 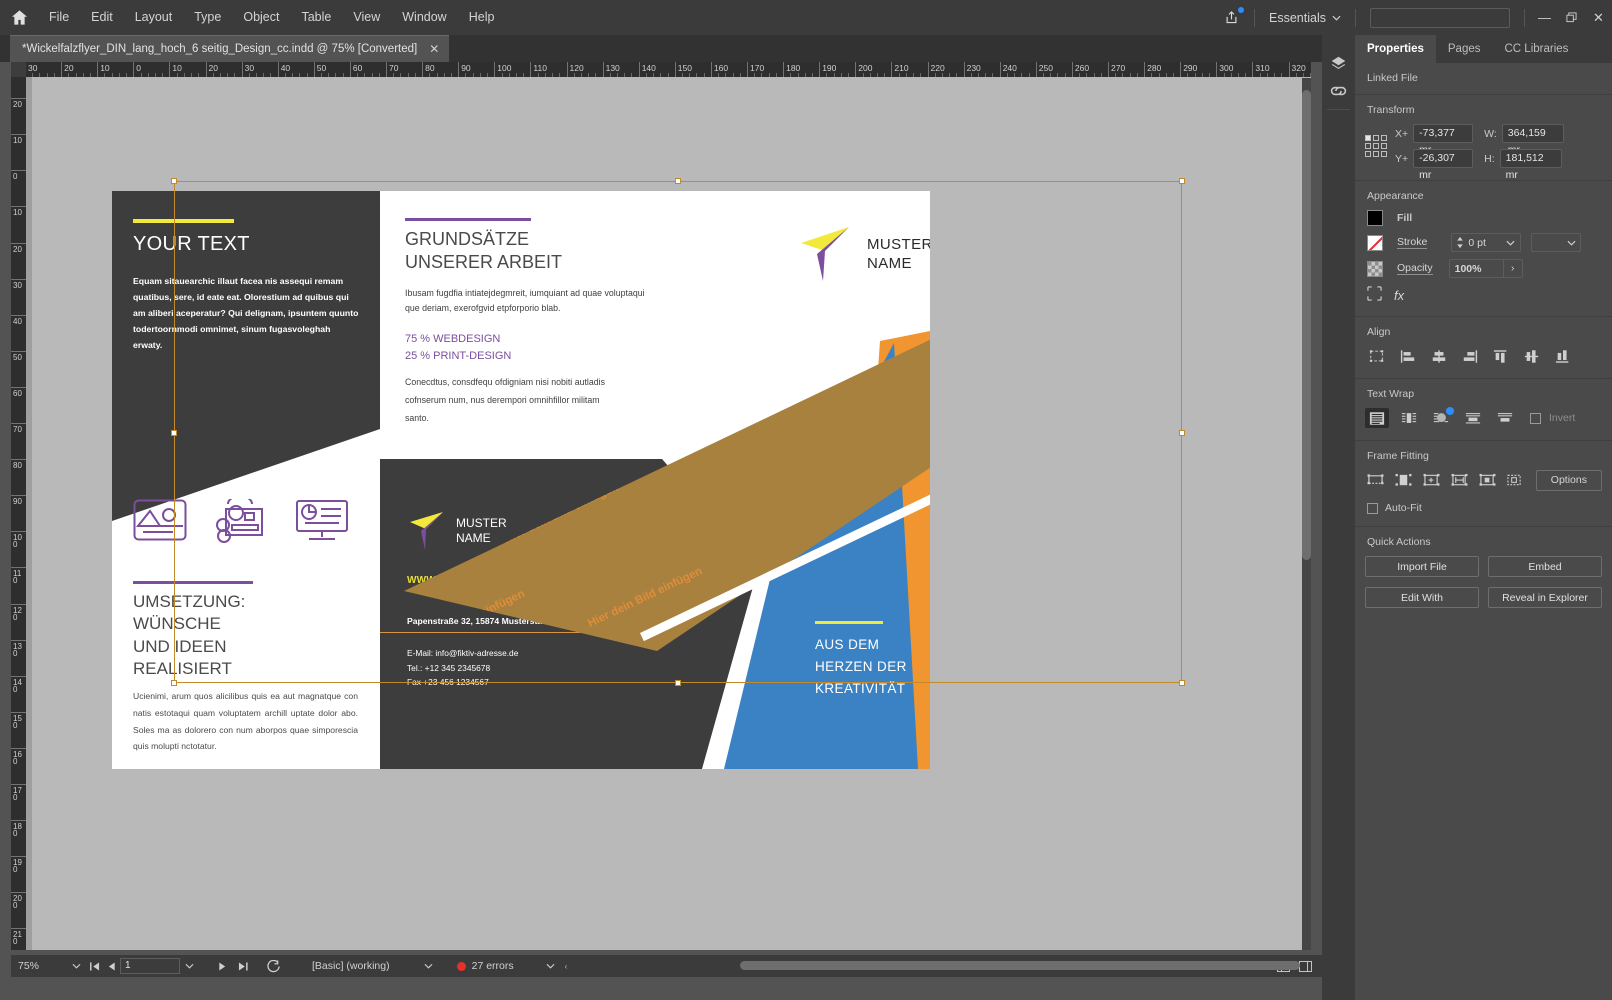 I want to click on last-page-button, so click(x=242, y=966).